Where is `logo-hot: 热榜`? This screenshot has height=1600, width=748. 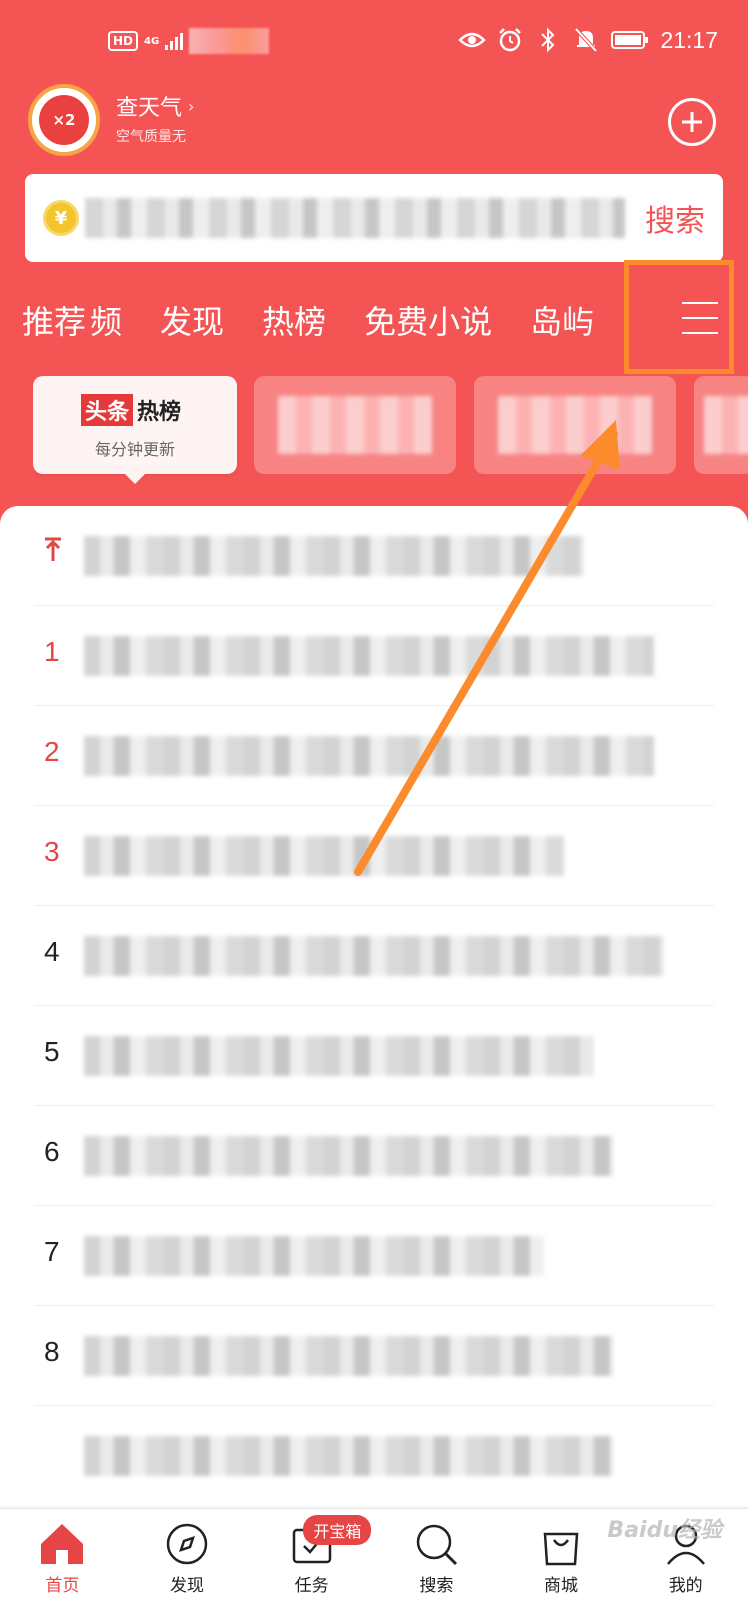
logo-hot: 热榜 is located at coordinates (159, 412).